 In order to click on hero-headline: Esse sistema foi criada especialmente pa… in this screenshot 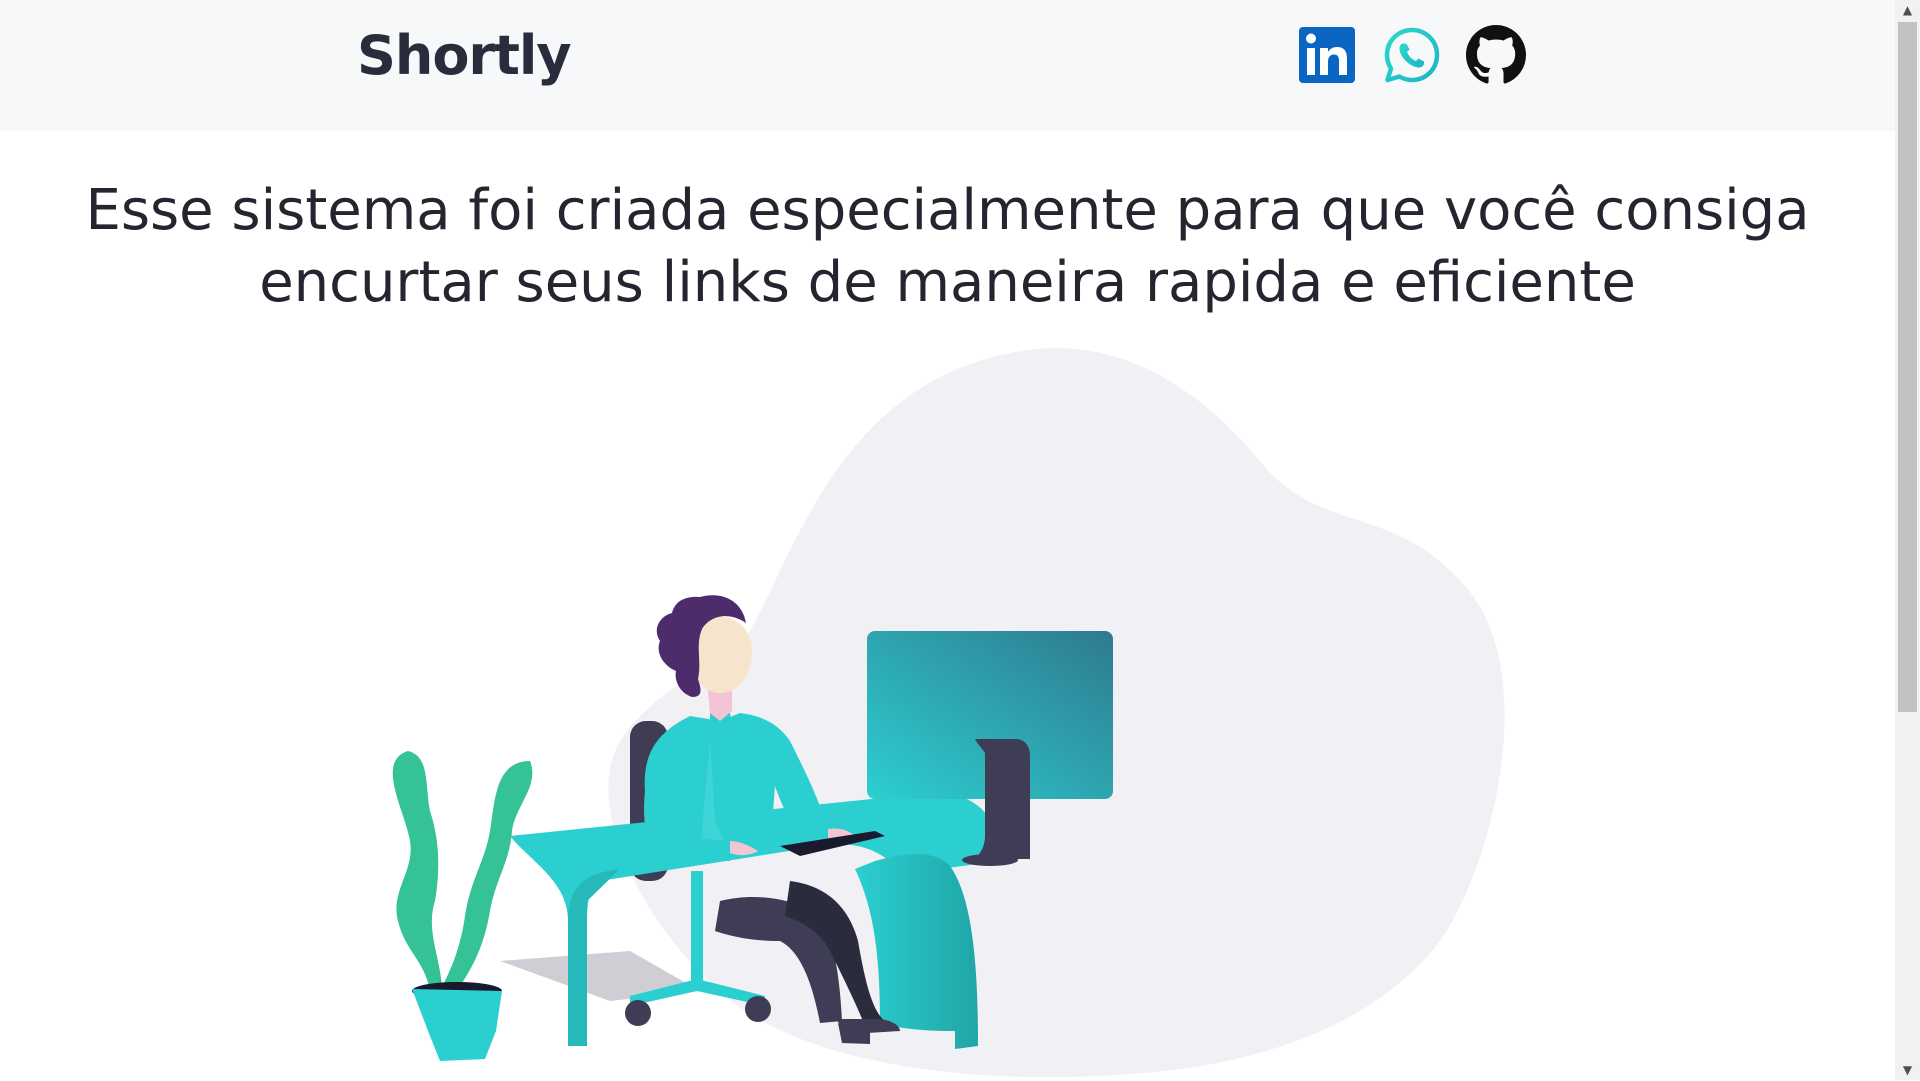, I will do `click(947, 246)`.